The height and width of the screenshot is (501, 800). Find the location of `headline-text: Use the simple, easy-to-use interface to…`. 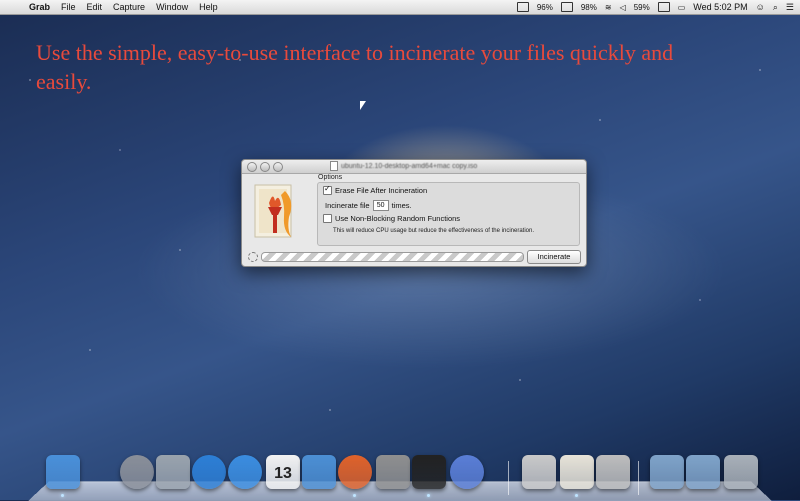

headline-text: Use the simple, easy-to-use interface to… is located at coordinates (355, 67).